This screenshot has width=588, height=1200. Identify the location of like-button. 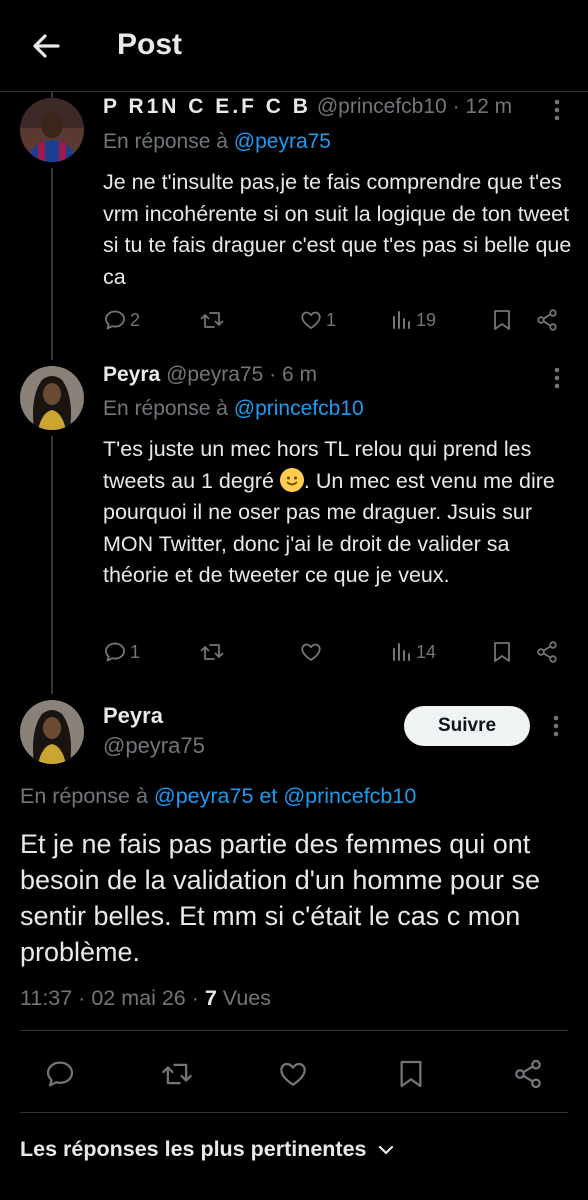
(311, 652).